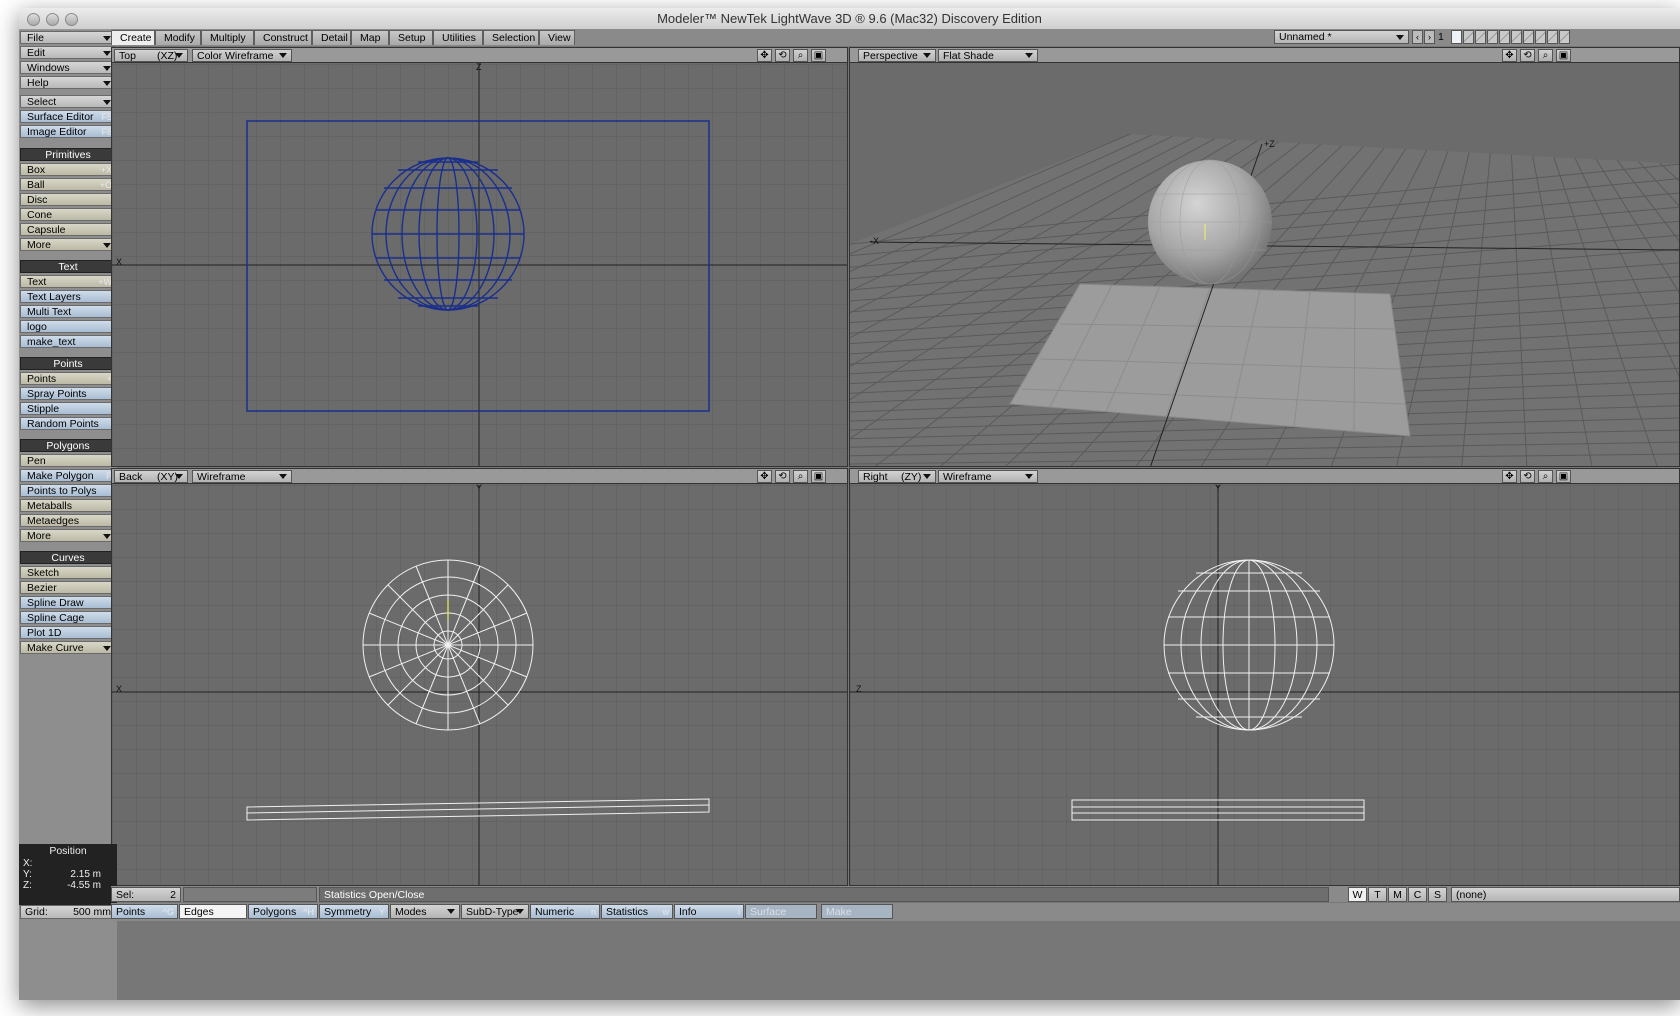 This screenshot has height=1016, width=1680. What do you see at coordinates (68, 505) in the screenshot?
I see `polygons-metaballs-button: Metaballs` at bounding box center [68, 505].